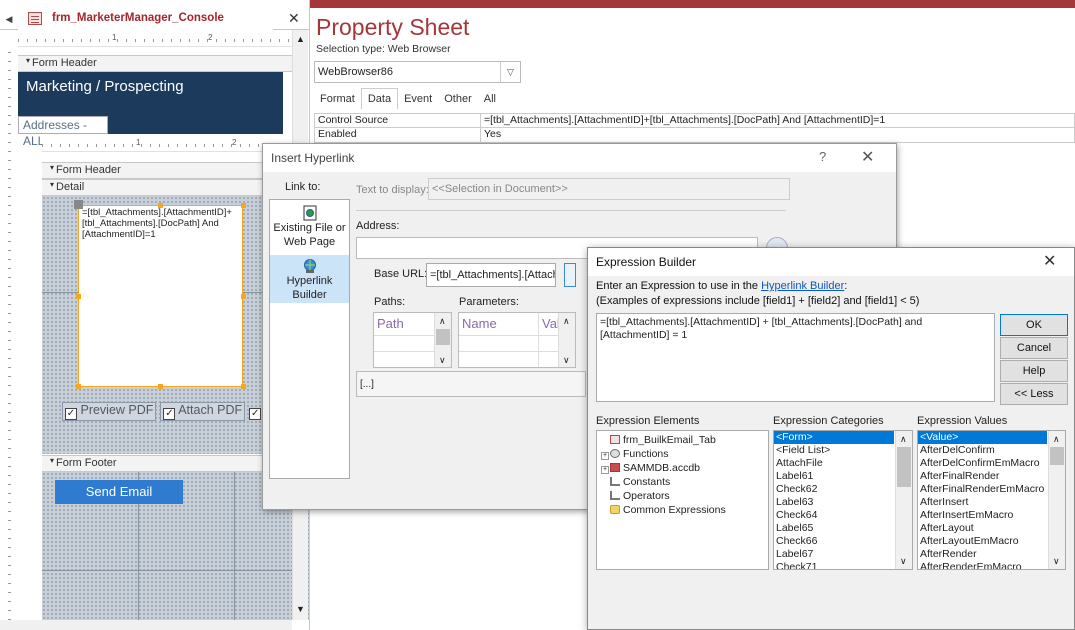 The width and height of the screenshot is (1075, 630). I want to click on link-hyperlink-builder-option: Hyperlink Builder, so click(309, 279).